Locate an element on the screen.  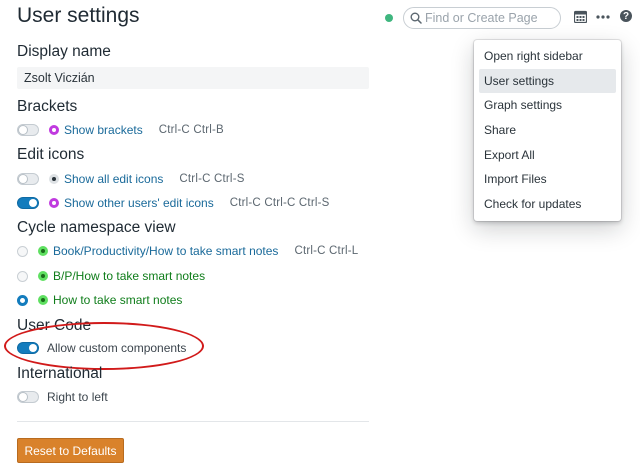
namespace-option-label: B/P/How to take smart notes is located at coordinates (129, 276).